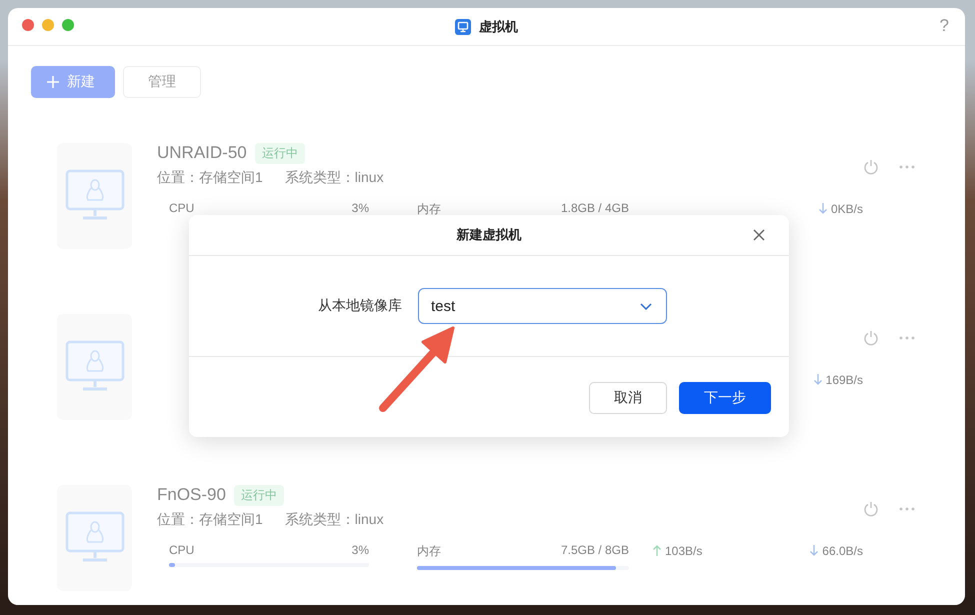  What do you see at coordinates (53, 82) in the screenshot?
I see `plus-icon` at bounding box center [53, 82].